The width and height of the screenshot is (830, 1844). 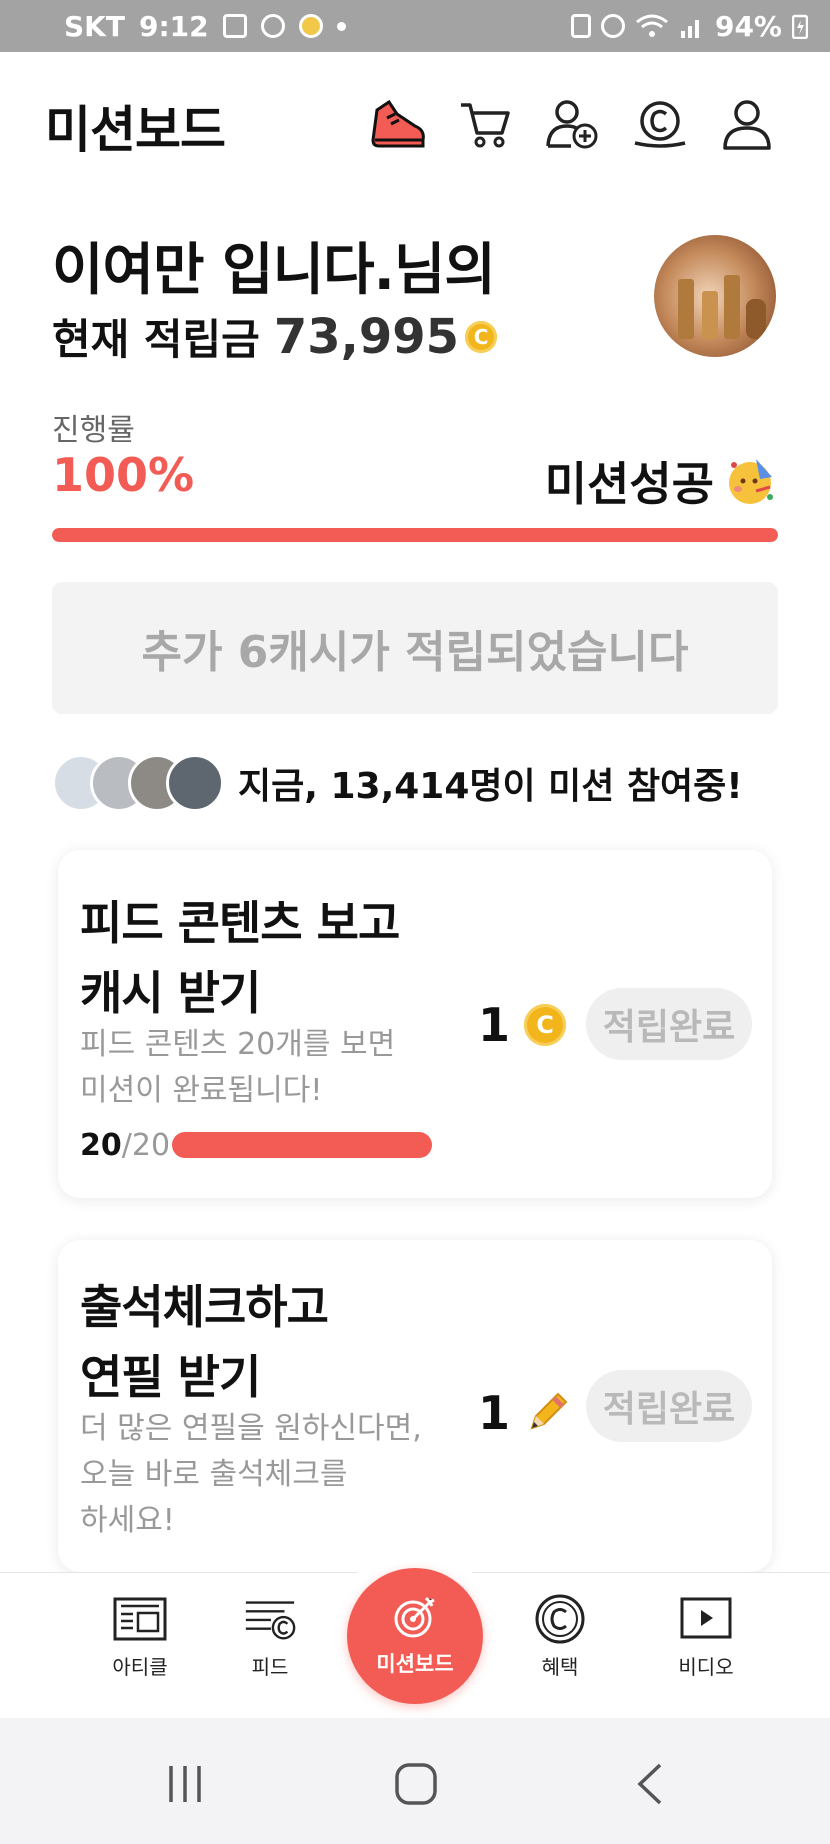 I want to click on profile-icon, so click(x=747, y=124).